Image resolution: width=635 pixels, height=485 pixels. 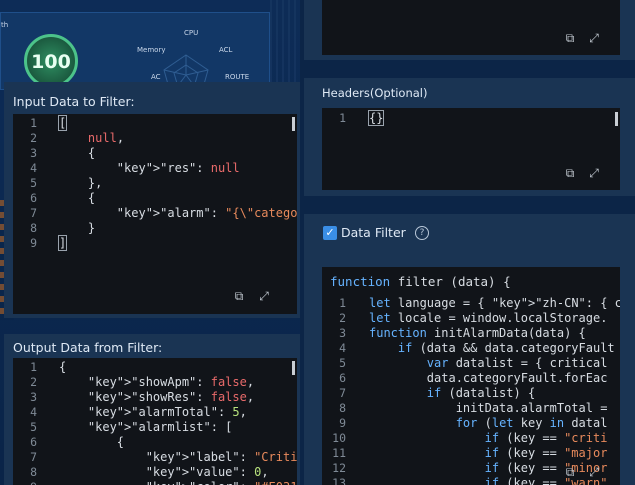 What do you see at coordinates (171, 397) in the screenshot?
I see `code-line: "key">"showRes": false,` at bounding box center [171, 397].